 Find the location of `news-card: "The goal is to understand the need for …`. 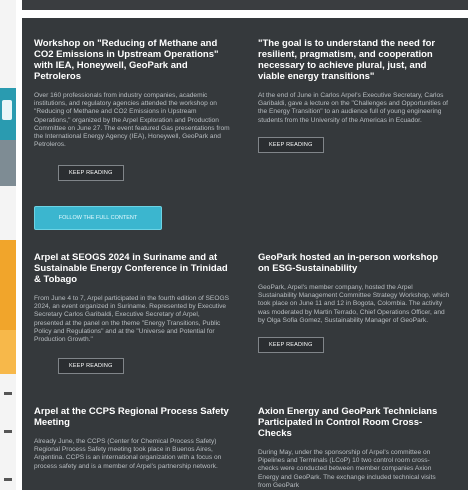

news-card: "The goal is to understand the need for … is located at coordinates (354, 95).